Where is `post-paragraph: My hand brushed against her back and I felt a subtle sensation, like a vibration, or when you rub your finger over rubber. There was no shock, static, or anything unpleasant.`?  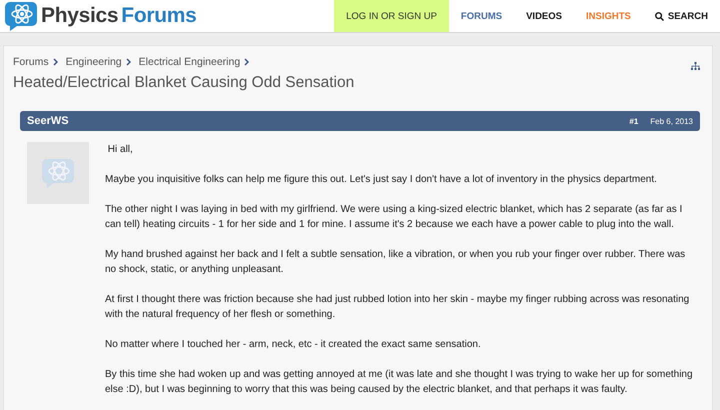 post-paragraph: My hand brushed against her back and I felt a subtle sensation, like a vibration, or when you rub your finger over rubber. There was no shock, static, or anything unpleasant. is located at coordinates (395, 262).